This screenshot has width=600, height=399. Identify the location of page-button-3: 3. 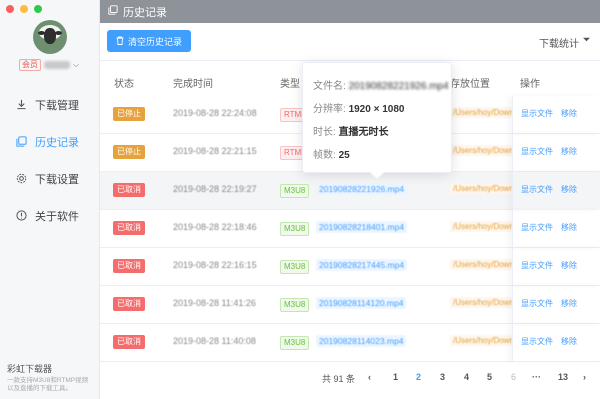
(442, 377).